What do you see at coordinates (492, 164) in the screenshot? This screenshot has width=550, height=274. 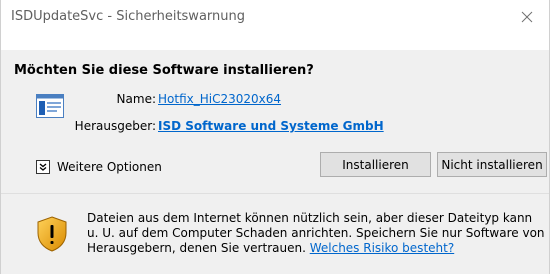 I see `dont-install-button: Nicht installieren` at bounding box center [492, 164].